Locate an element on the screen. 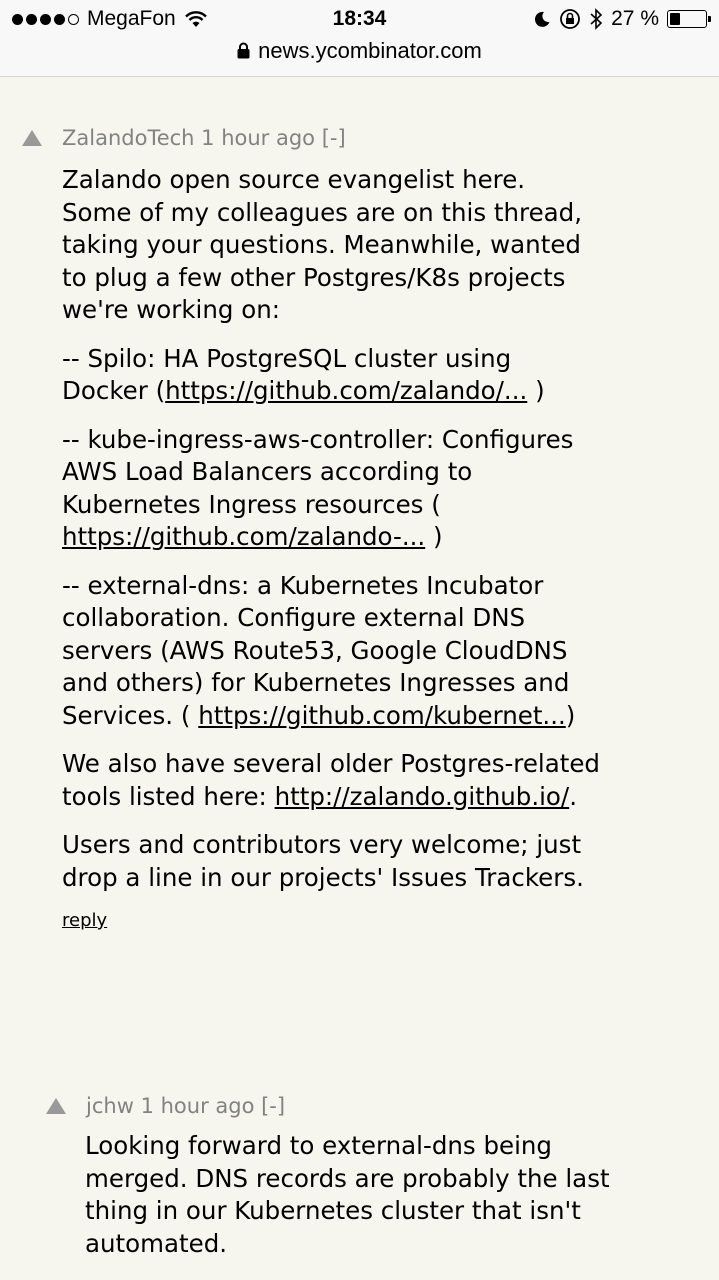 The height and width of the screenshot is (1280, 719). comment-author: ZalandoTech is located at coordinates (128, 138).